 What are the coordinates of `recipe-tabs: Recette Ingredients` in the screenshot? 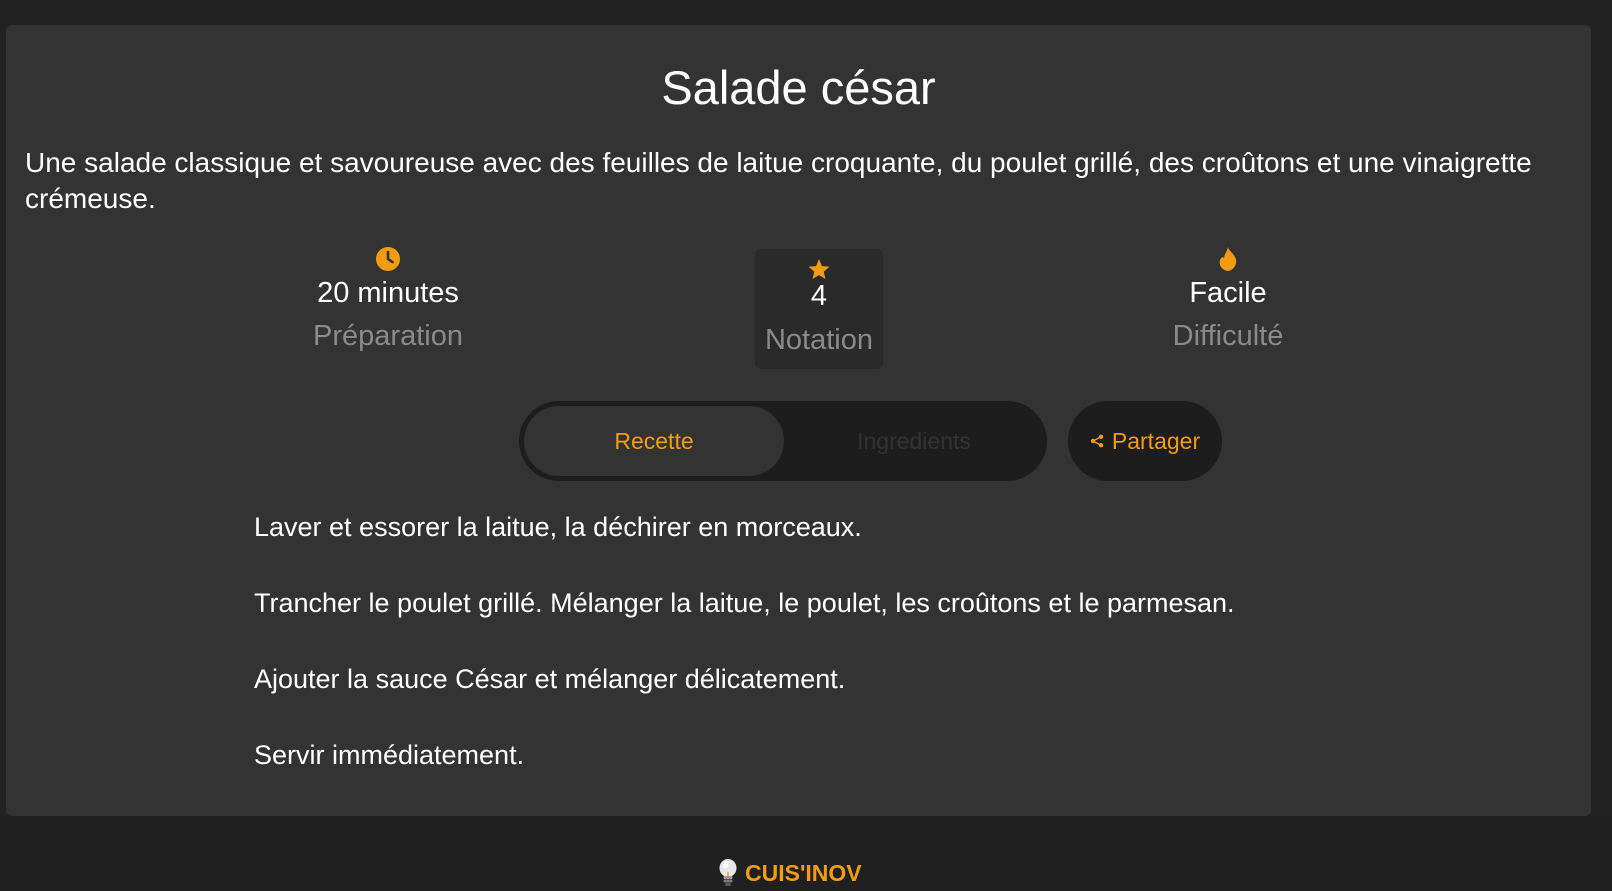 It's located at (783, 441).